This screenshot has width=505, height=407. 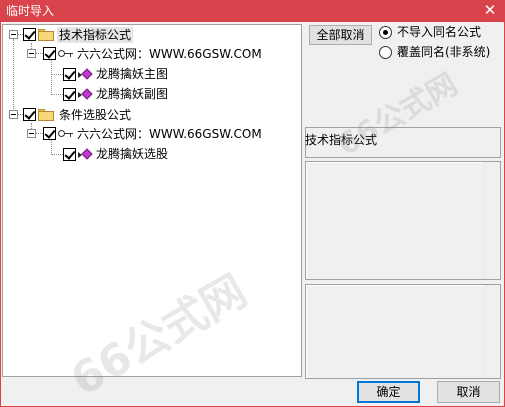 I want to click on tree-item-label: 龙腾擒妖选股, so click(x=132, y=154).